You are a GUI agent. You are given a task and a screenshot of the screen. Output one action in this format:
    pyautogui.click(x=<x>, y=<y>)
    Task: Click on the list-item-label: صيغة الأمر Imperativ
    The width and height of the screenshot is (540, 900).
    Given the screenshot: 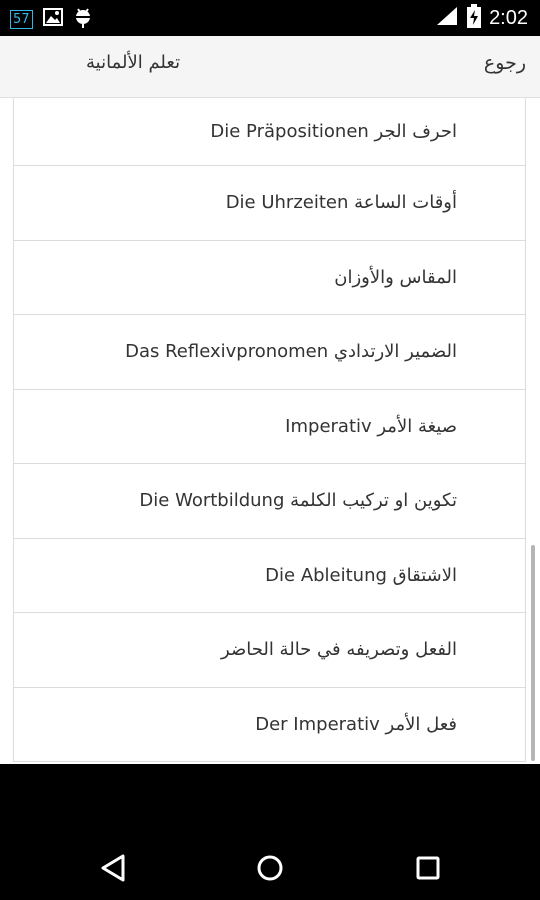 What is the action you would take?
    pyautogui.click(x=371, y=426)
    